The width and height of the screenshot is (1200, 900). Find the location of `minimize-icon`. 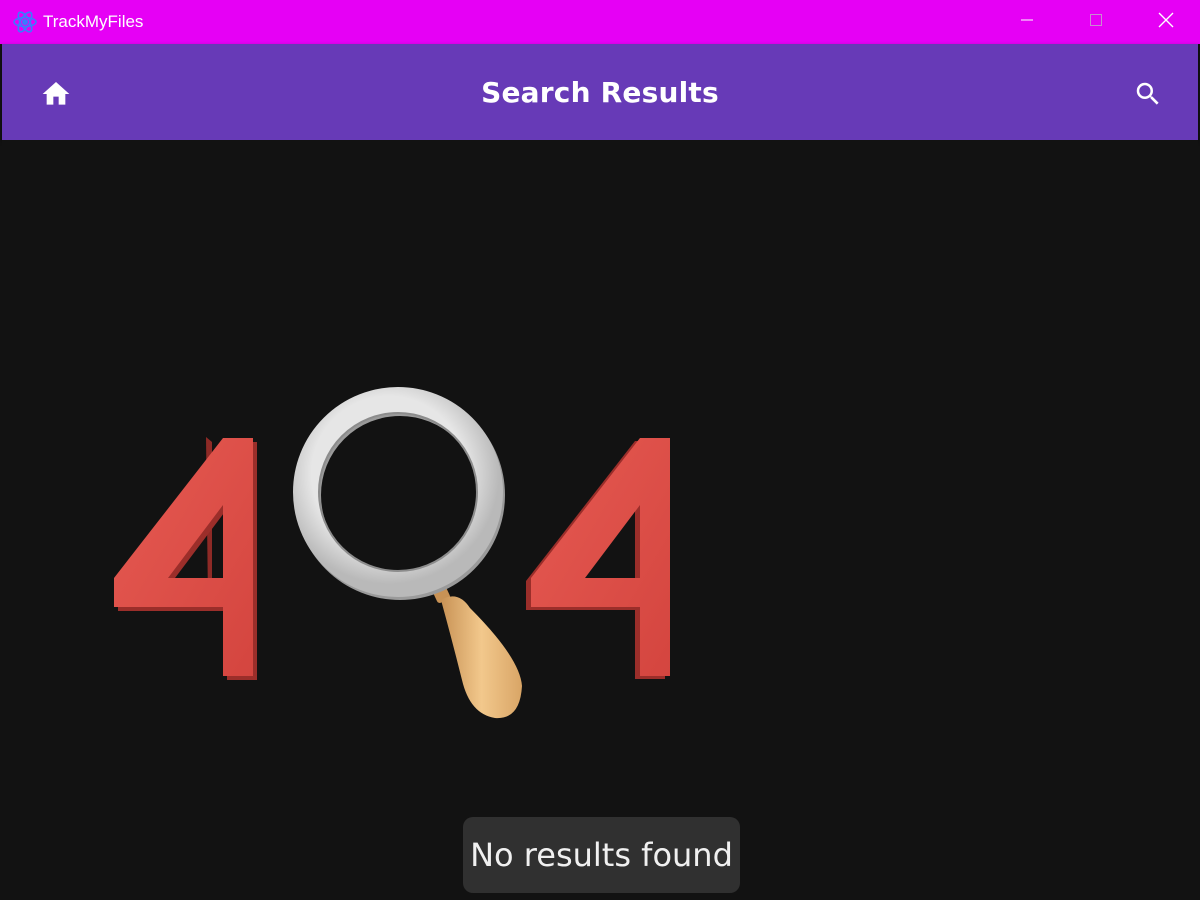

minimize-icon is located at coordinates (1027, 22).